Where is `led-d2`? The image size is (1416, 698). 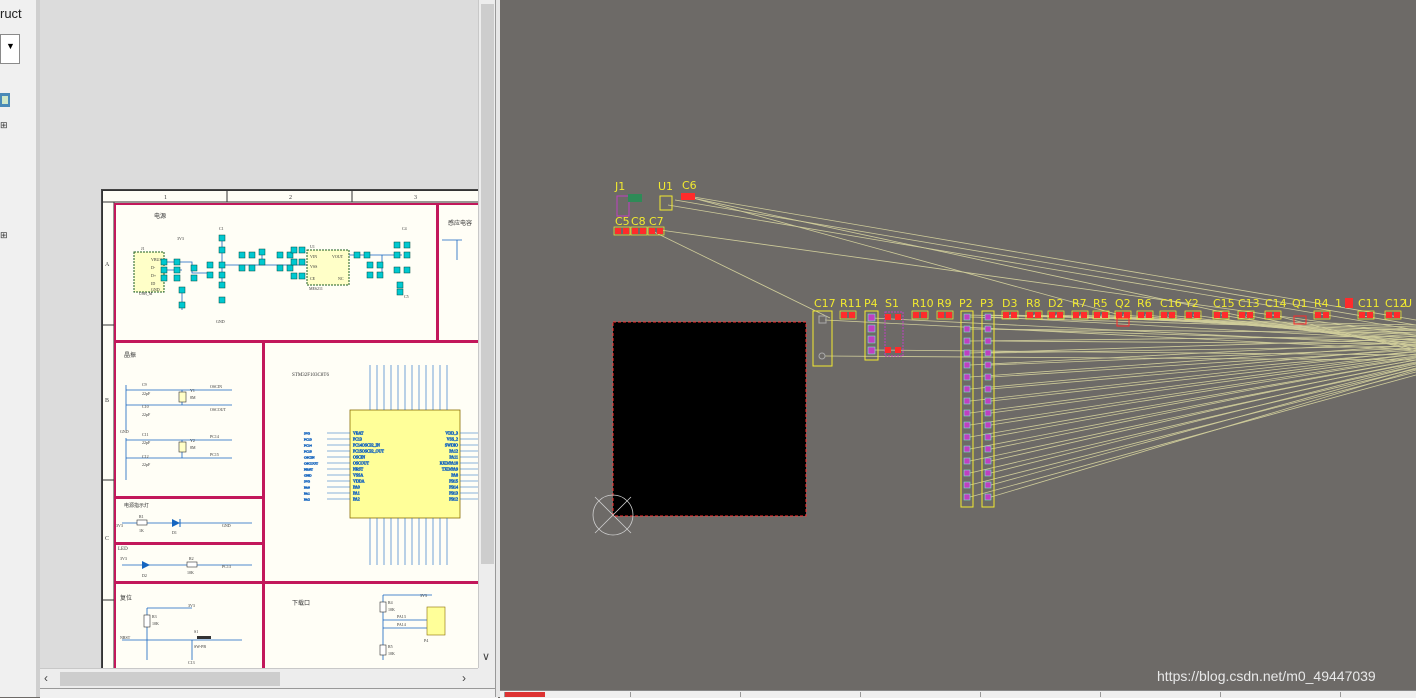 led-d2 is located at coordinates (146, 565).